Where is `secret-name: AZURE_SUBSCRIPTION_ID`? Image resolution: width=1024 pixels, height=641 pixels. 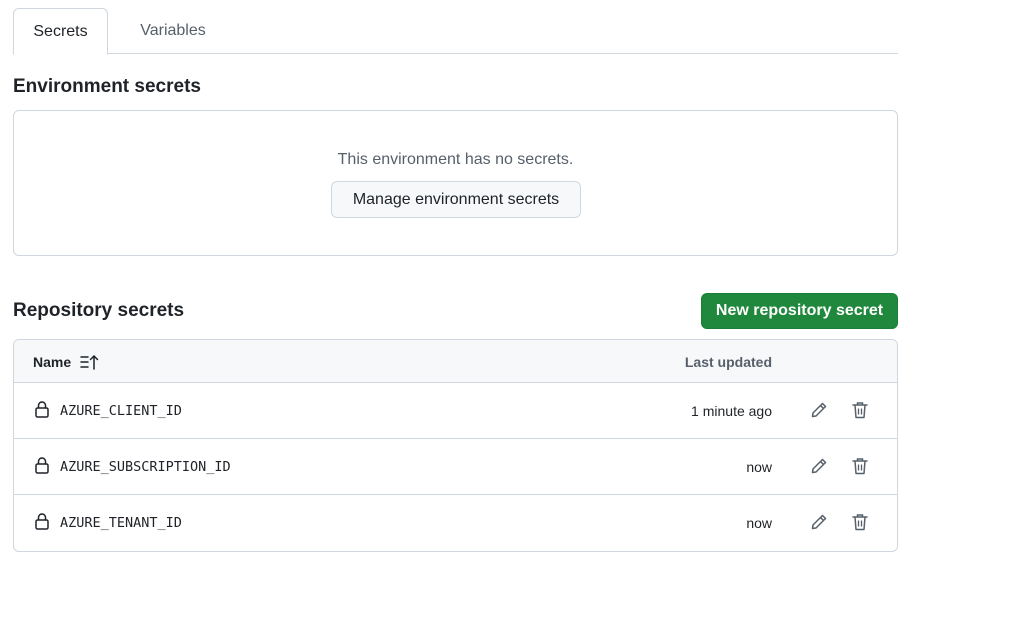
secret-name: AZURE_SUBSCRIPTION_ID is located at coordinates (145, 467).